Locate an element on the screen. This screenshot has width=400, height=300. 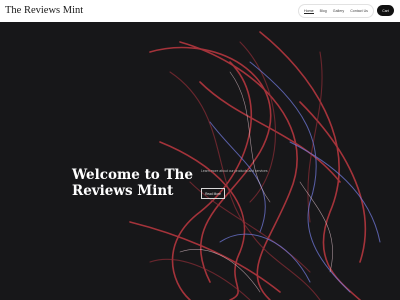
hero-title: Welcome to The Reviews Mint is located at coordinates (132, 183).